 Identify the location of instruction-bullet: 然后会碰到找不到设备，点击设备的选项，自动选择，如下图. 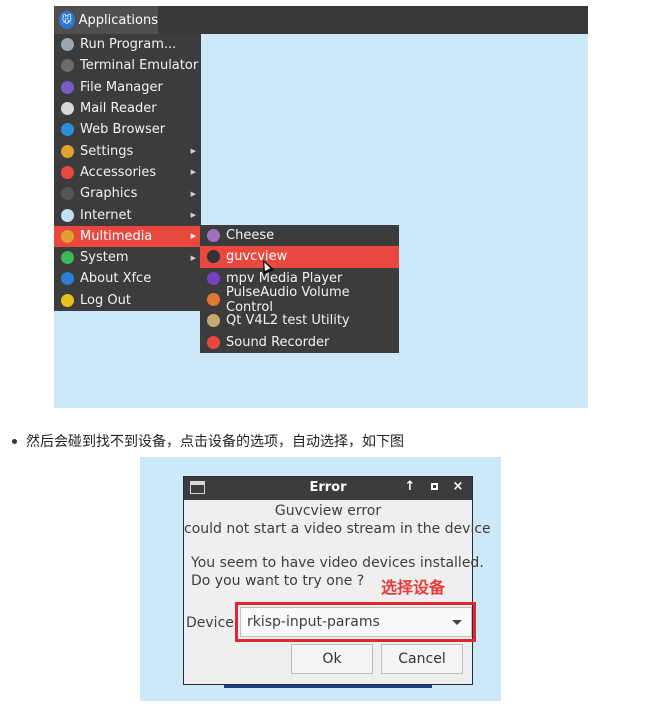
(208, 441).